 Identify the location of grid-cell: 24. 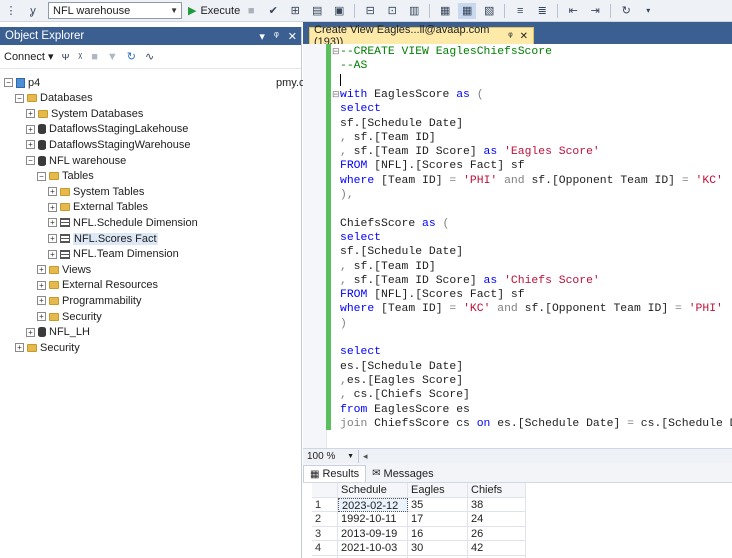
(497, 519).